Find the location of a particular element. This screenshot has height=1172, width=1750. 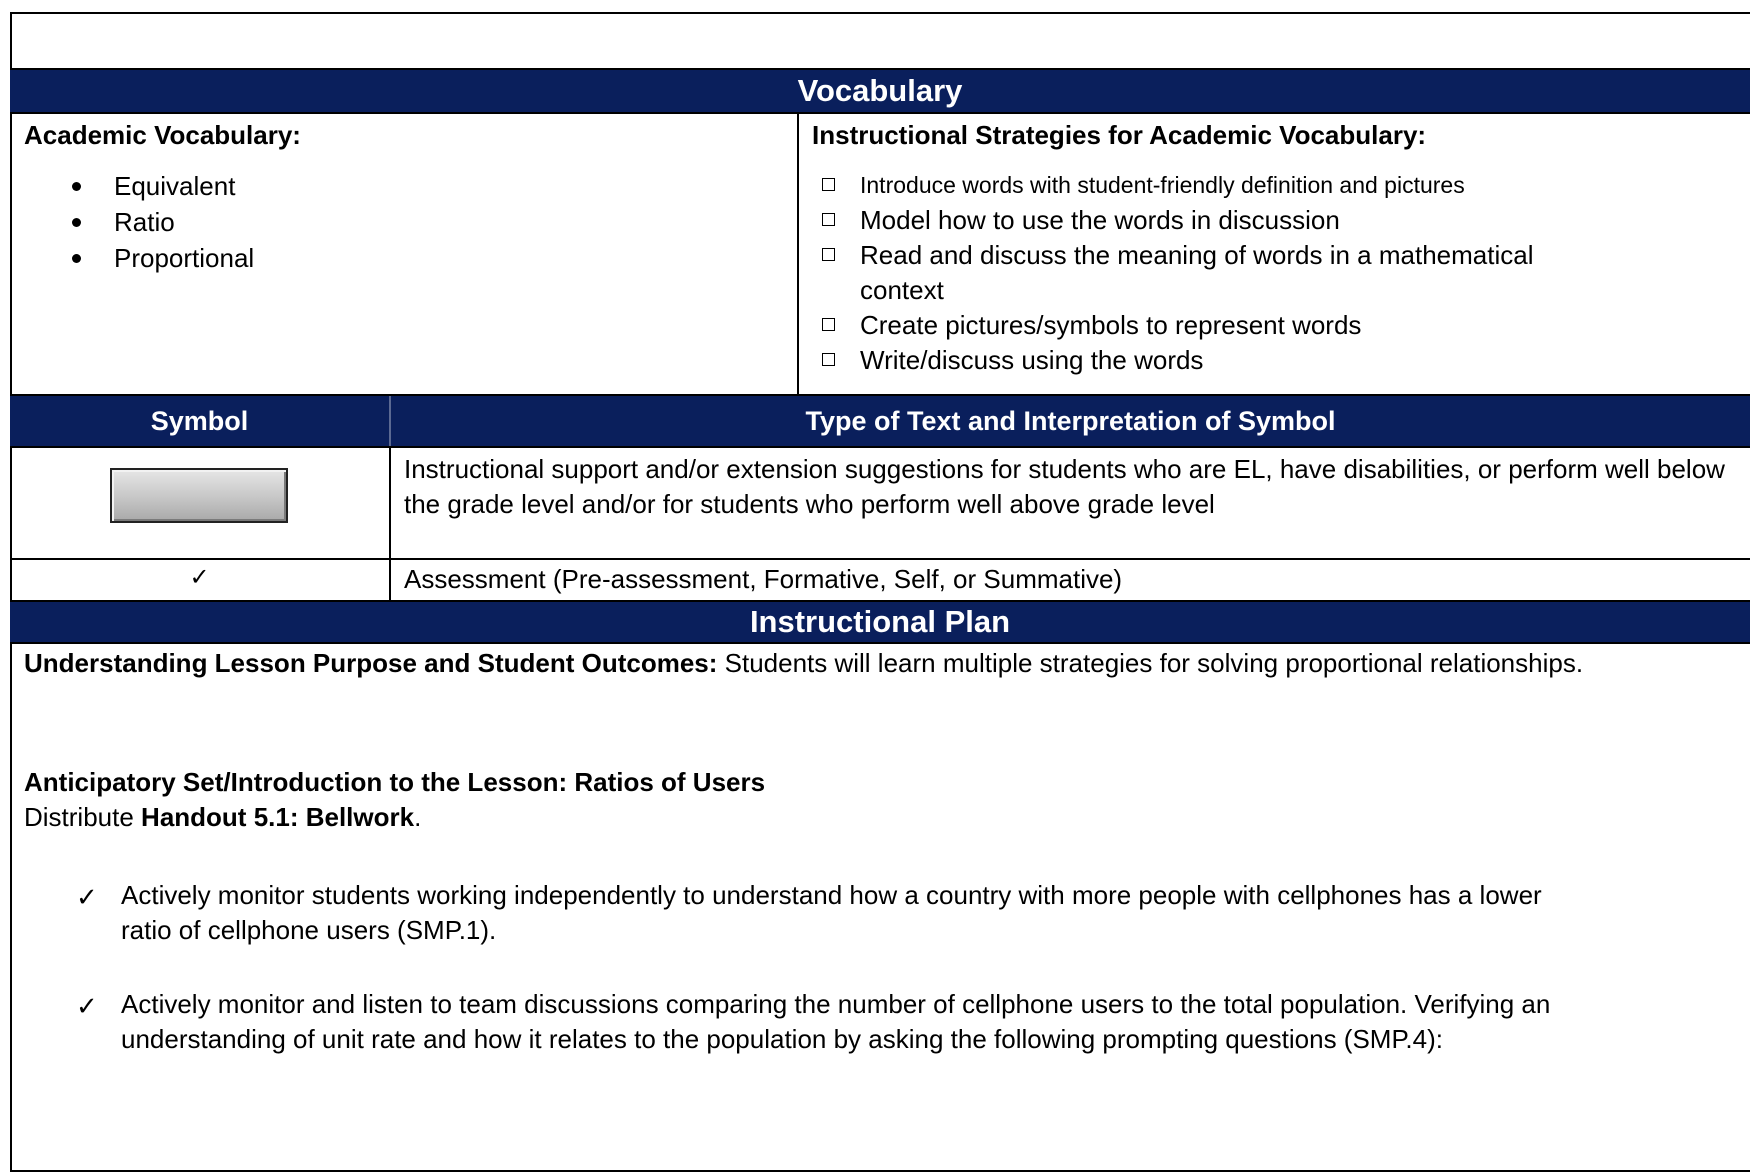

list-item: Write/discuss using the words is located at coordinates (1277, 360).